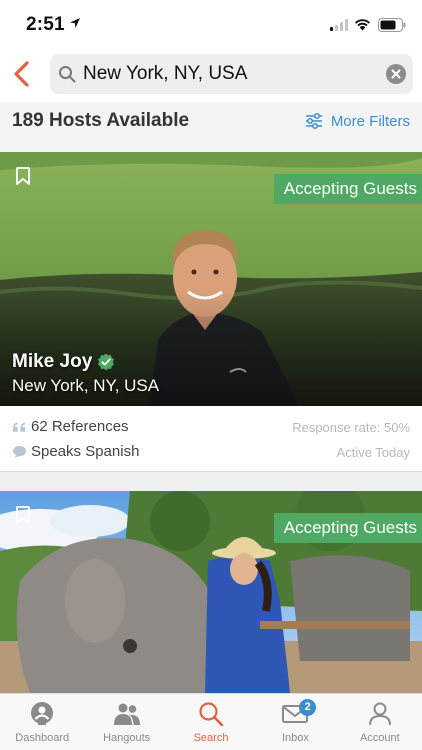 This screenshot has height=750, width=422. Describe the element at coordinates (126, 714) in the screenshot. I see `hangouts-icon` at that location.